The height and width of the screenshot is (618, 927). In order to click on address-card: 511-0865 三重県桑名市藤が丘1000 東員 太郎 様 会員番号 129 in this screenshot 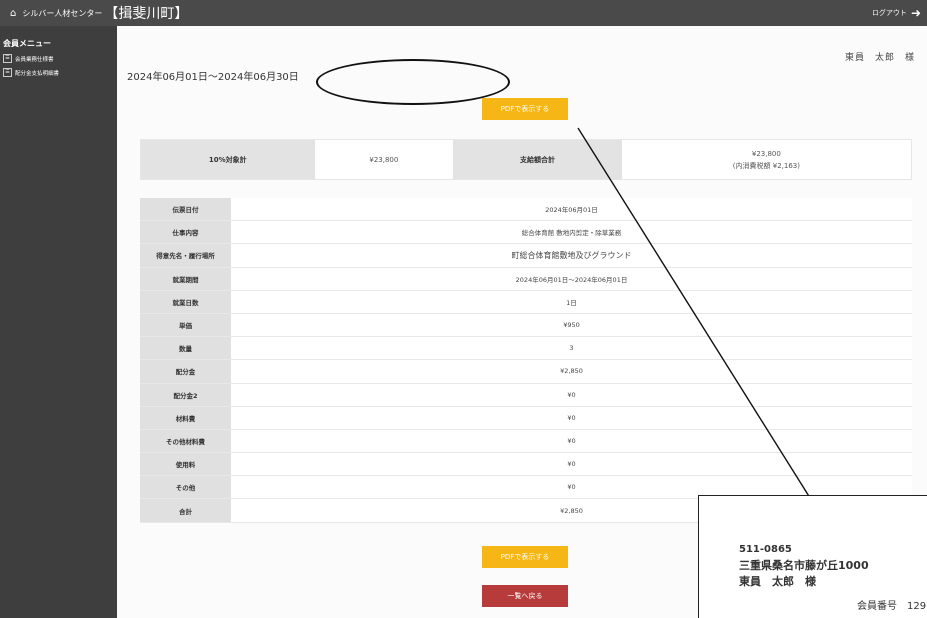, I will do `click(812, 556)`.